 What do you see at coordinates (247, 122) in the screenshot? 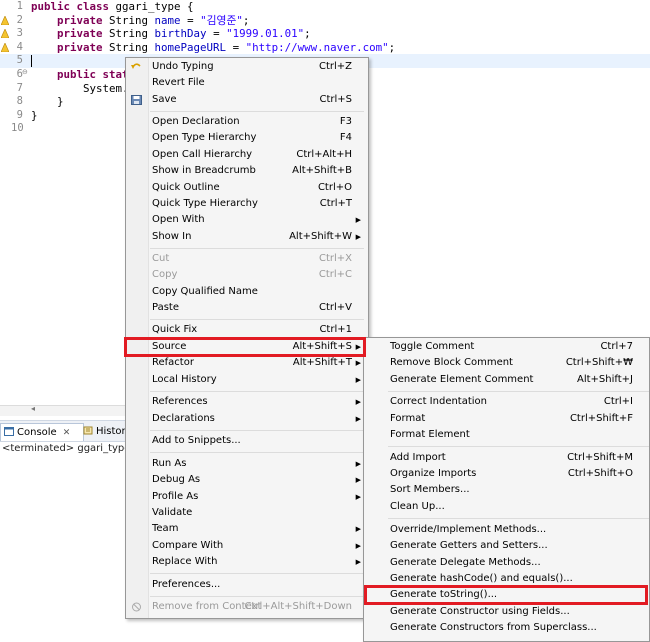
I see `menu-item-open-declaration: Open Declaration F3` at bounding box center [247, 122].